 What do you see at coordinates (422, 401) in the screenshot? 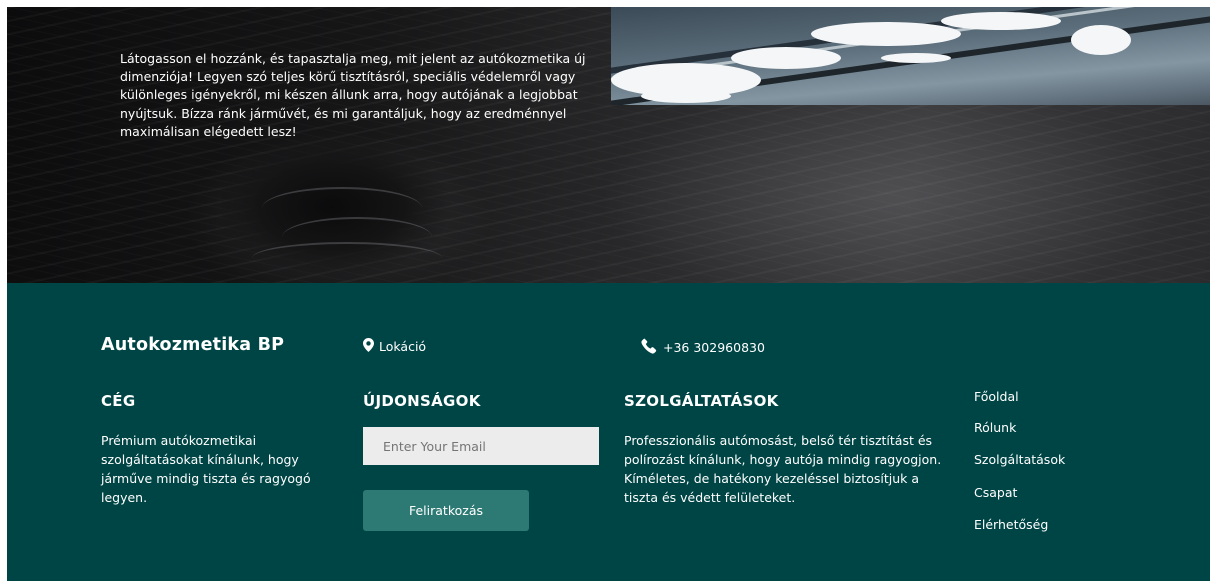
I see `news-title: ÚJDONSÁGOK` at bounding box center [422, 401].